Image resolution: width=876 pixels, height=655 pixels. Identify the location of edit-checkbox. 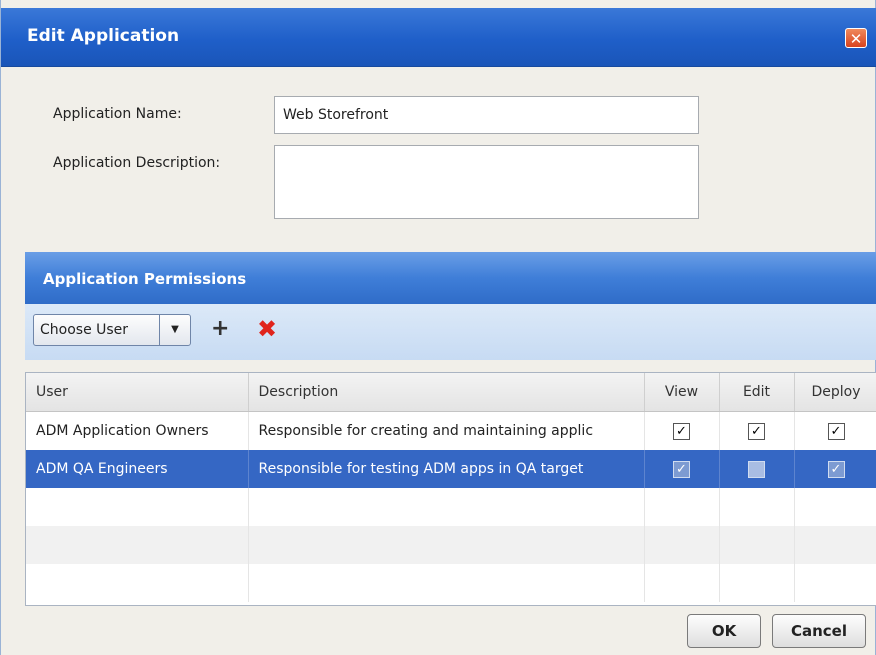
(756, 469).